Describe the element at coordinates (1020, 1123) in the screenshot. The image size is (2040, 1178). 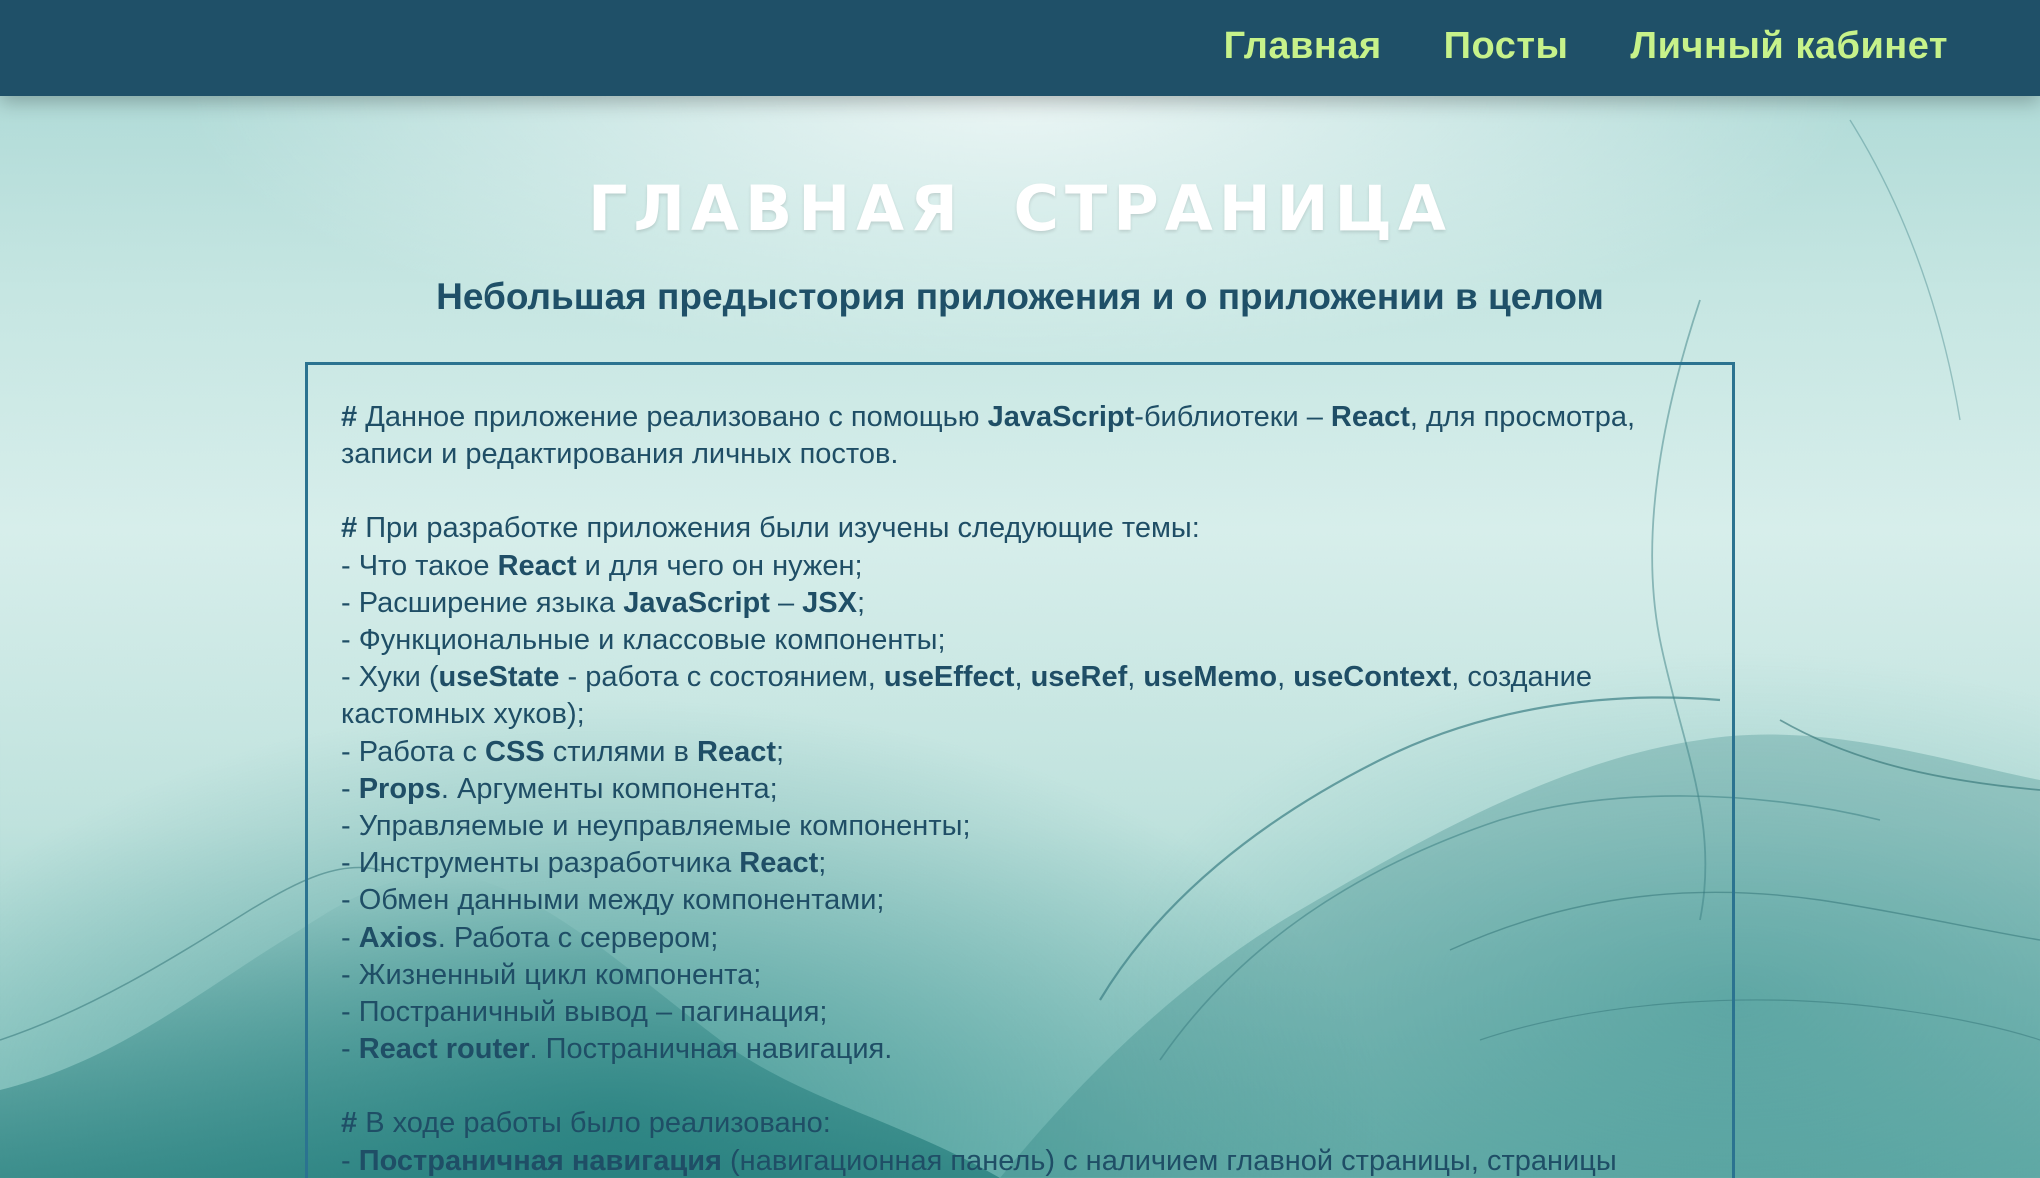
I see `done-heading: # В ходе работы было реализовано:` at that location.